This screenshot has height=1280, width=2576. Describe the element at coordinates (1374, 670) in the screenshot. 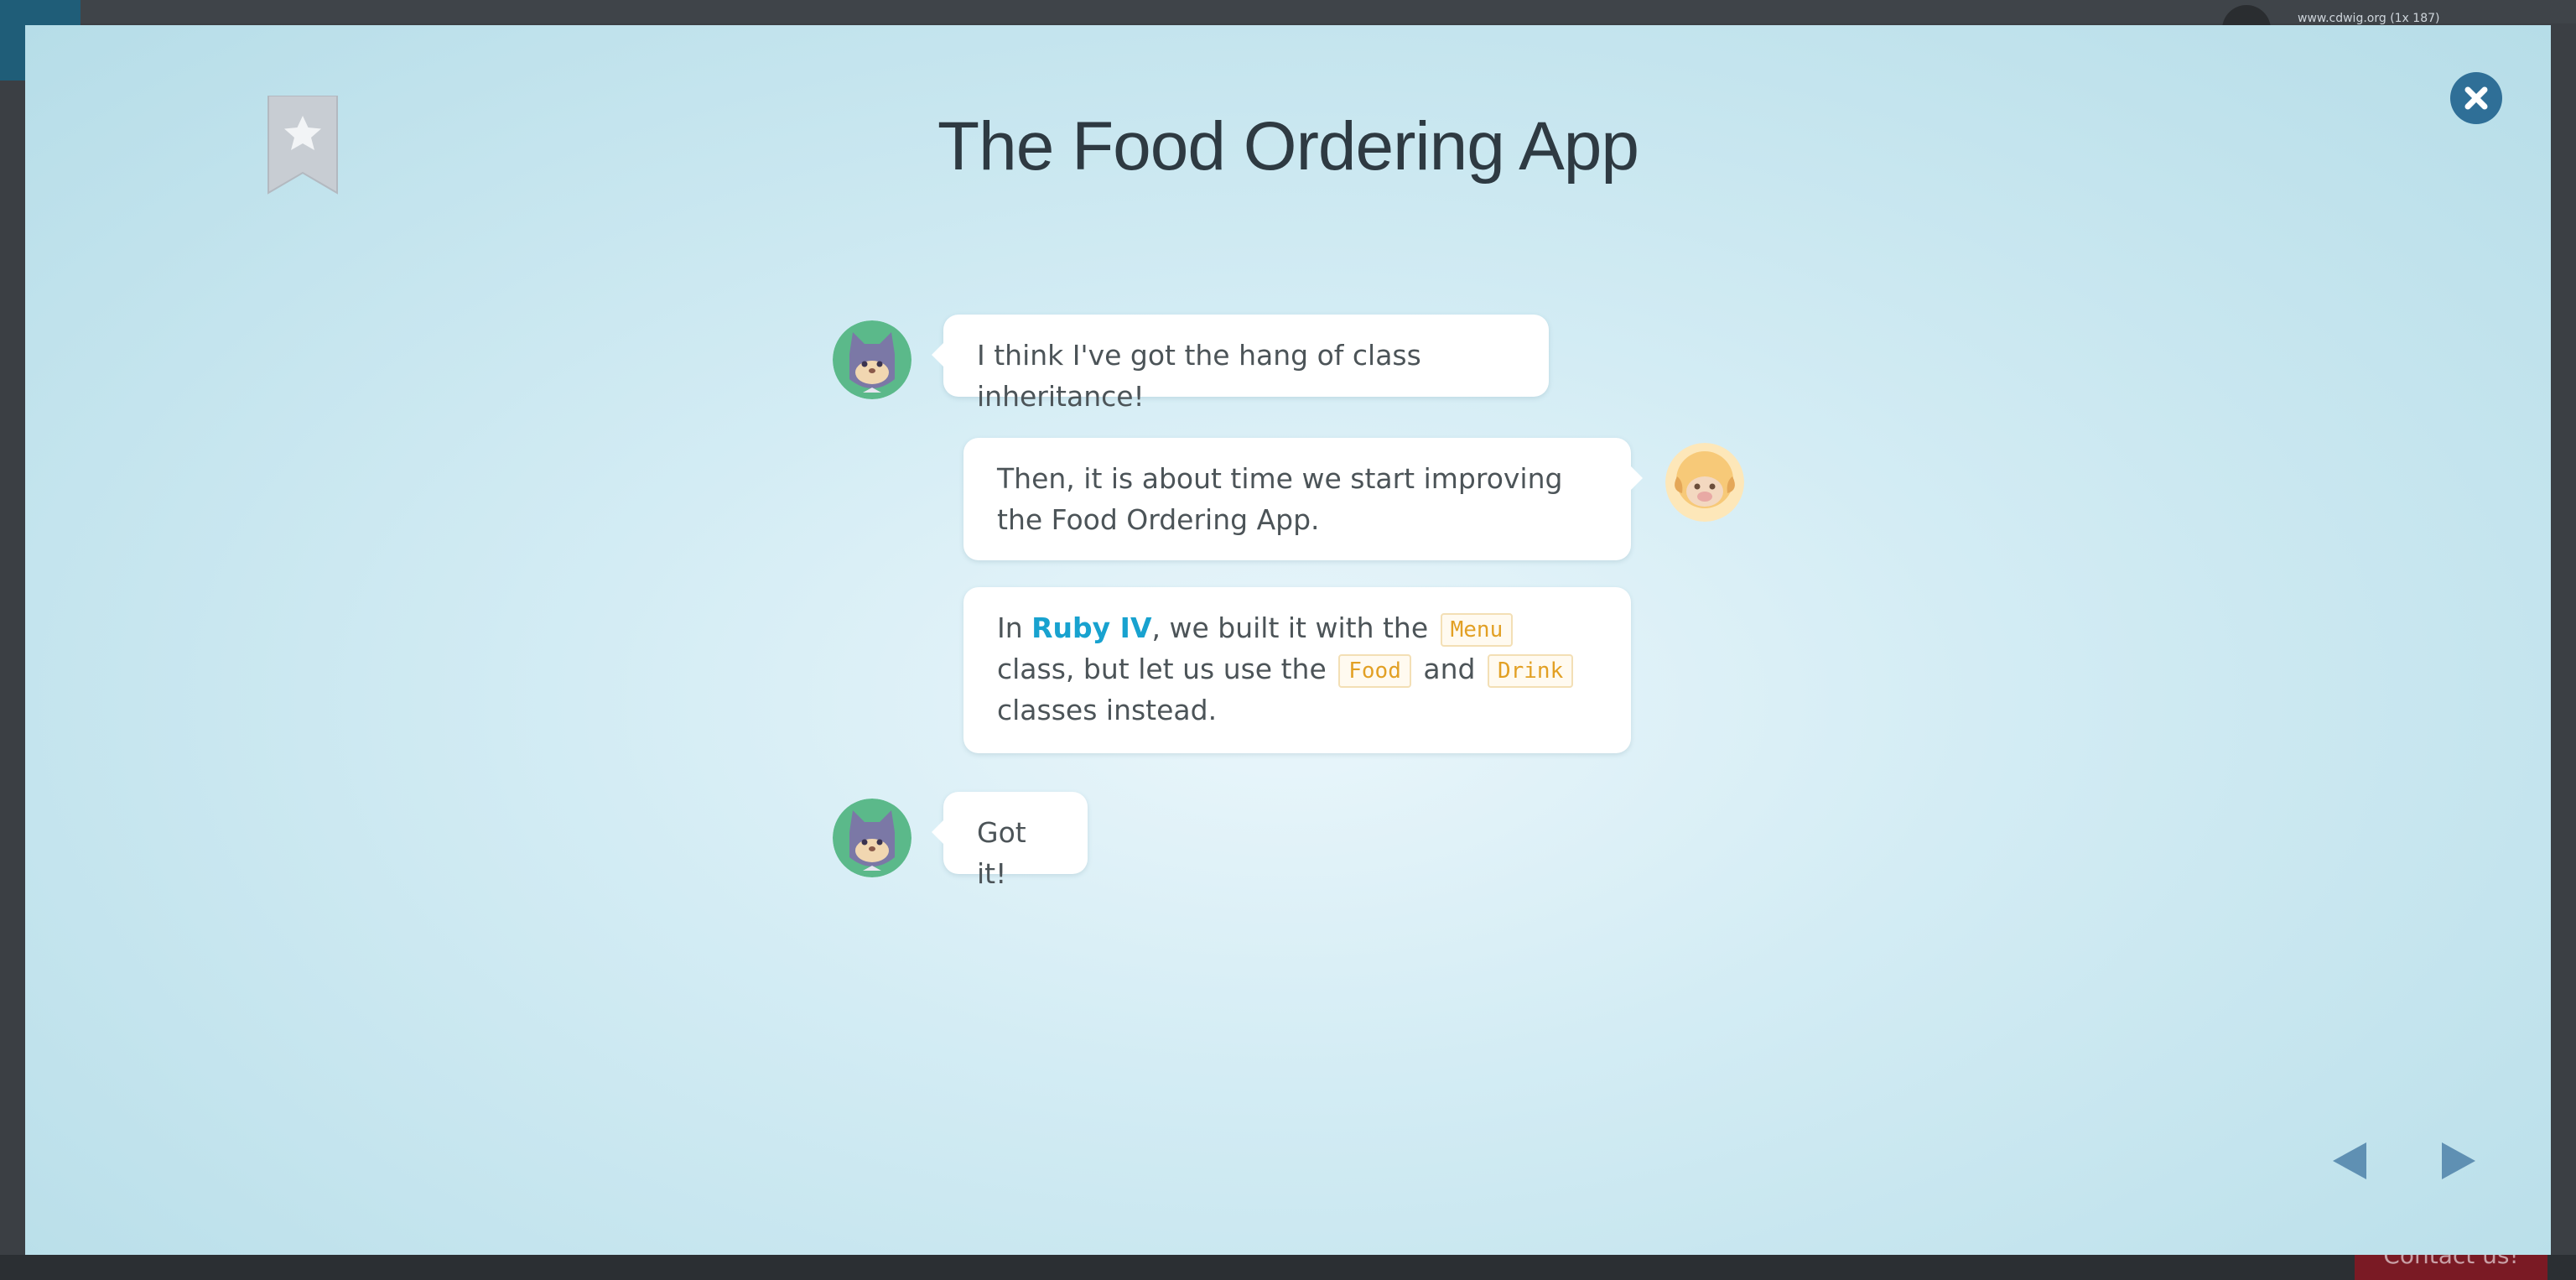

I see `code-snippet-food: Food` at that location.